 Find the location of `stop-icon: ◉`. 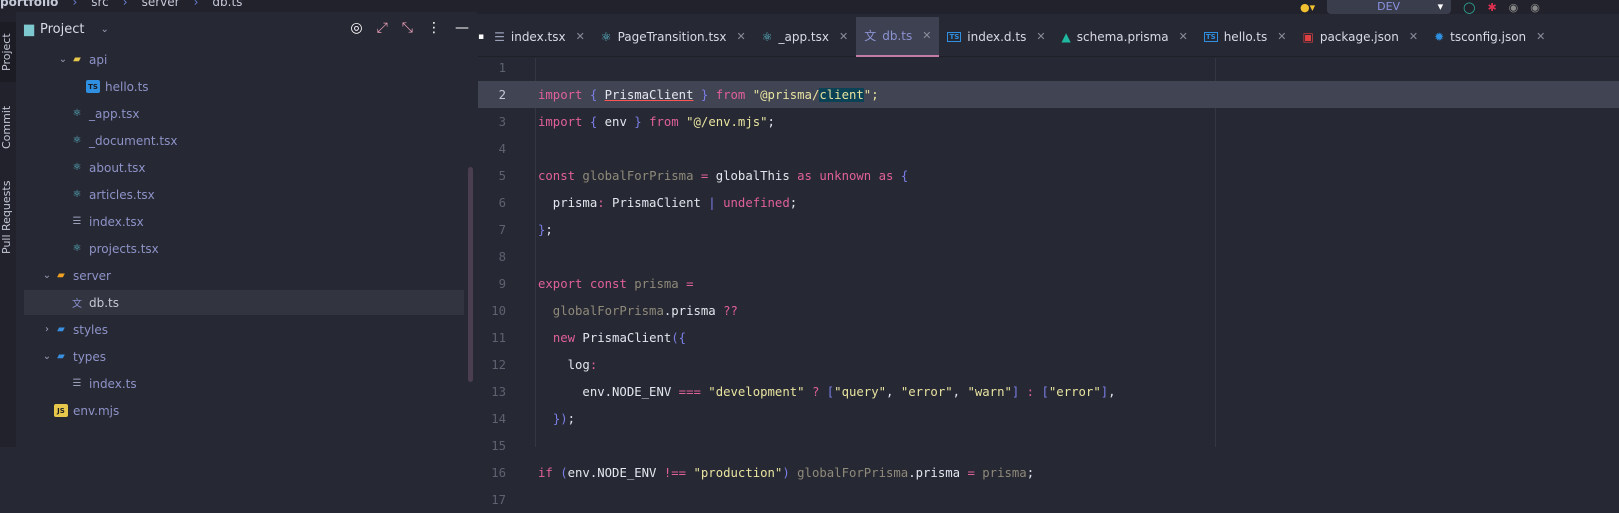

stop-icon: ◉ is located at coordinates (1535, 7).